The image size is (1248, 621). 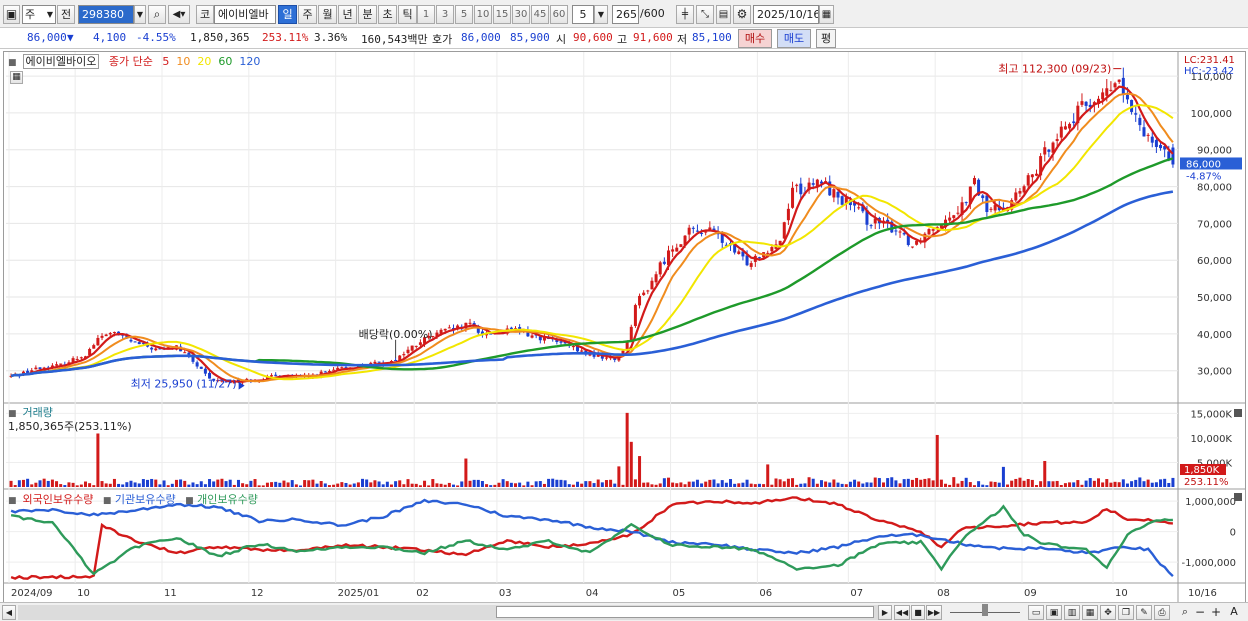 I want to click on interval-45-button: 45, so click(x=540, y=14).